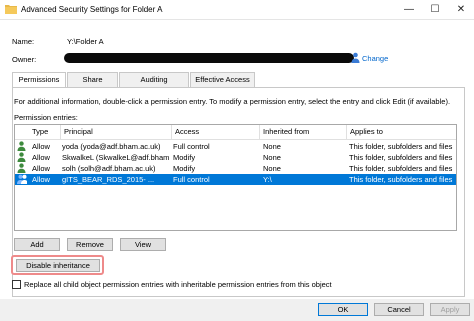 This screenshot has height=321, width=474. I want to click on window-title: Advanced Security Settings for Folder A, so click(92, 9).